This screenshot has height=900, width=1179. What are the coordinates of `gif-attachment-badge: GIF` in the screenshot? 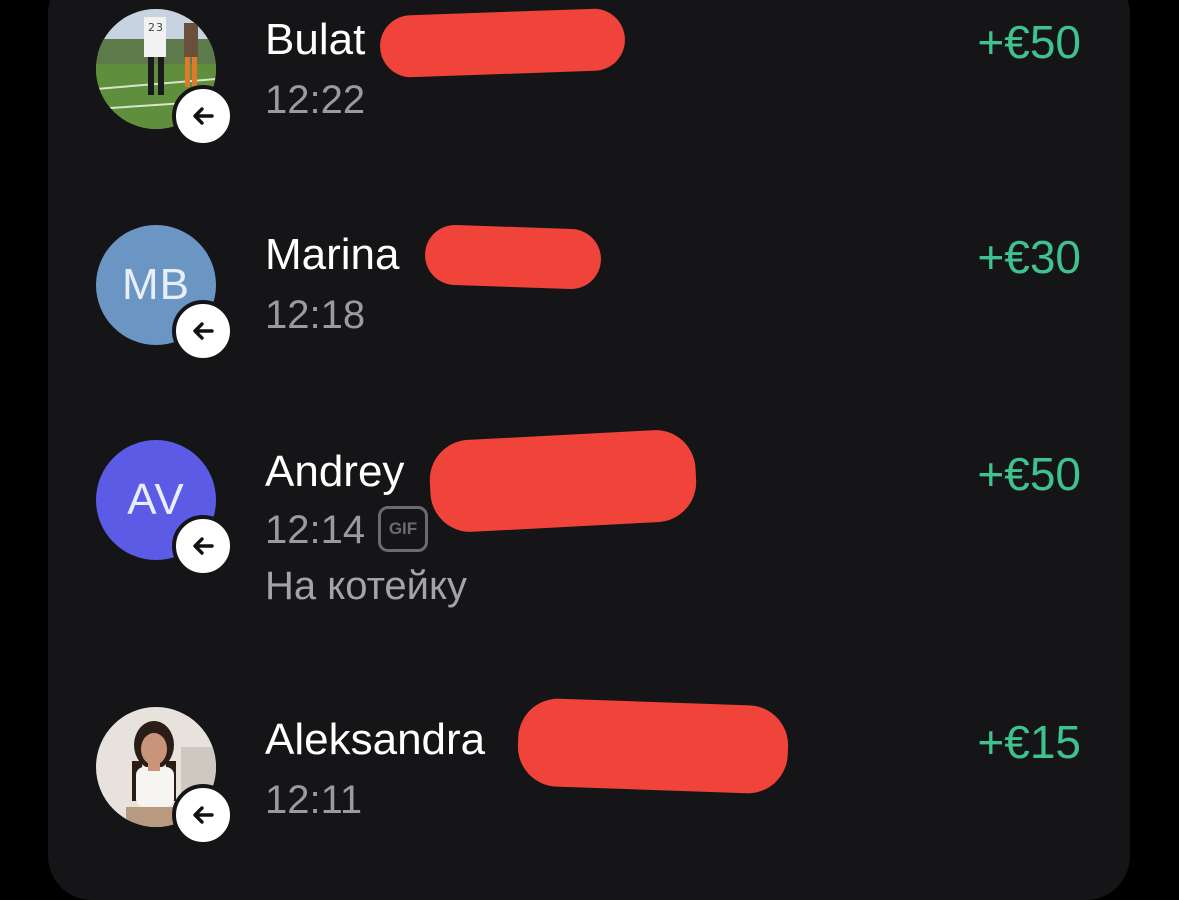 It's located at (403, 529).